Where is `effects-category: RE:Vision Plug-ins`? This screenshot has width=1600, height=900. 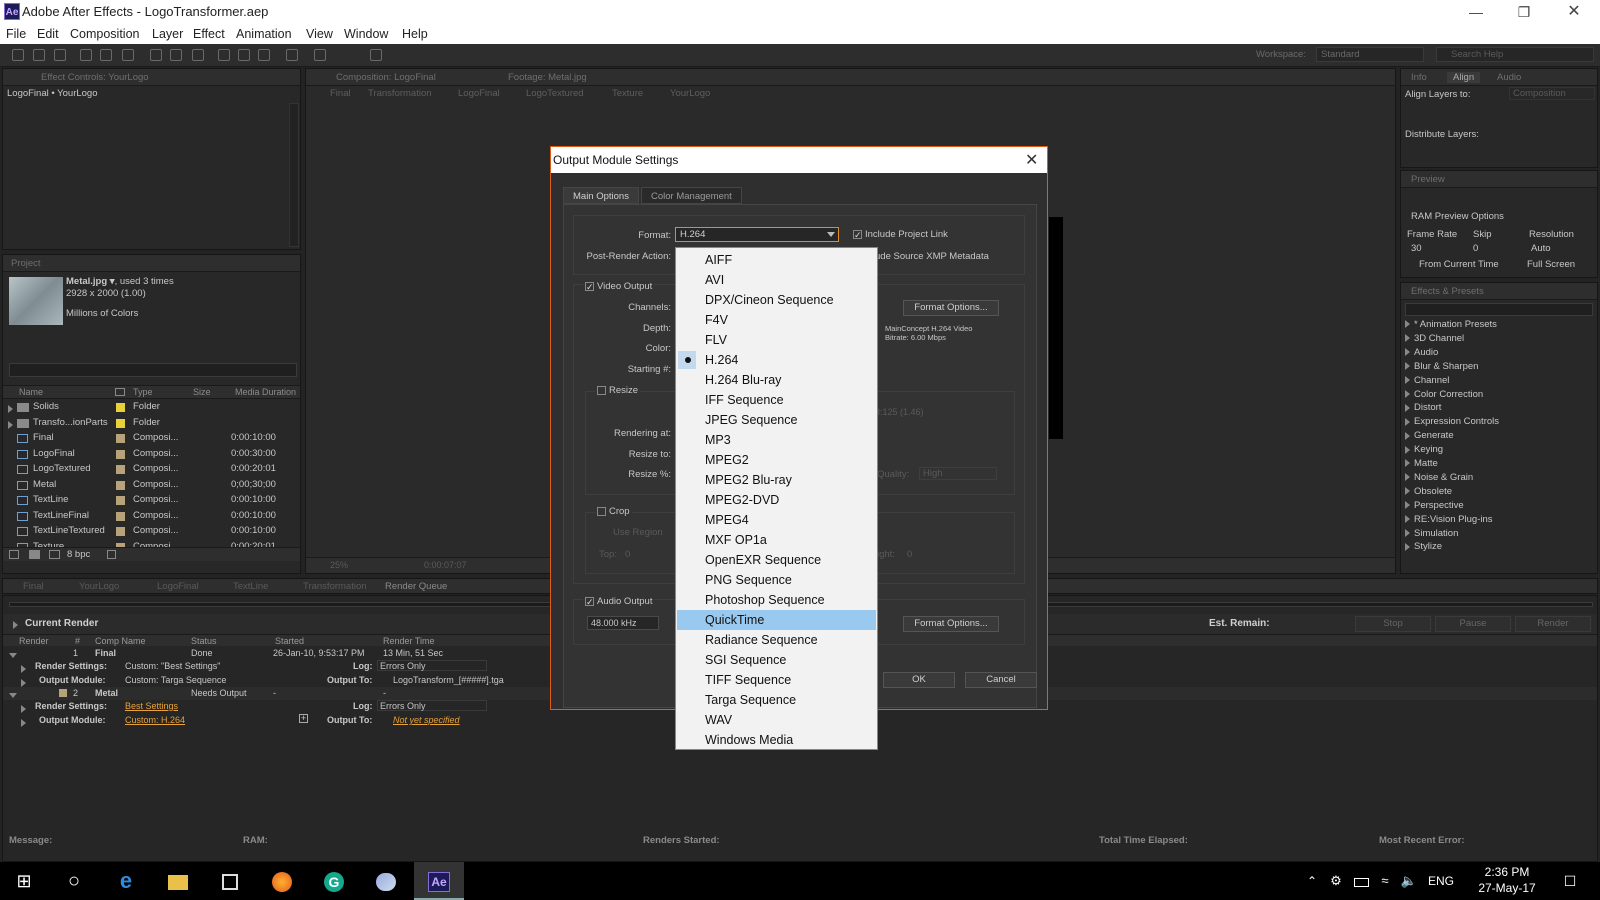
effects-category: RE:Vision Plug-ins is located at coordinates (1449, 519).